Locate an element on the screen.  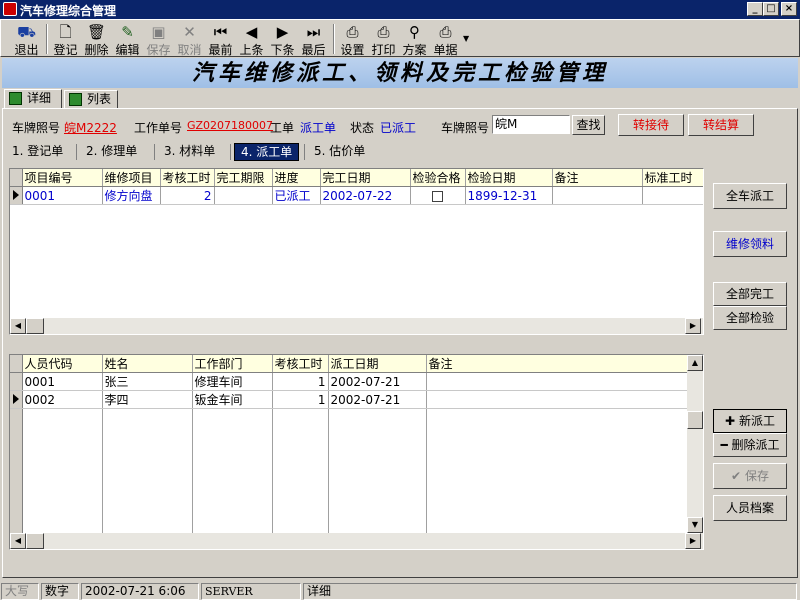
first-record-button: ⏮ 最前 is located at coordinates (220, 40).